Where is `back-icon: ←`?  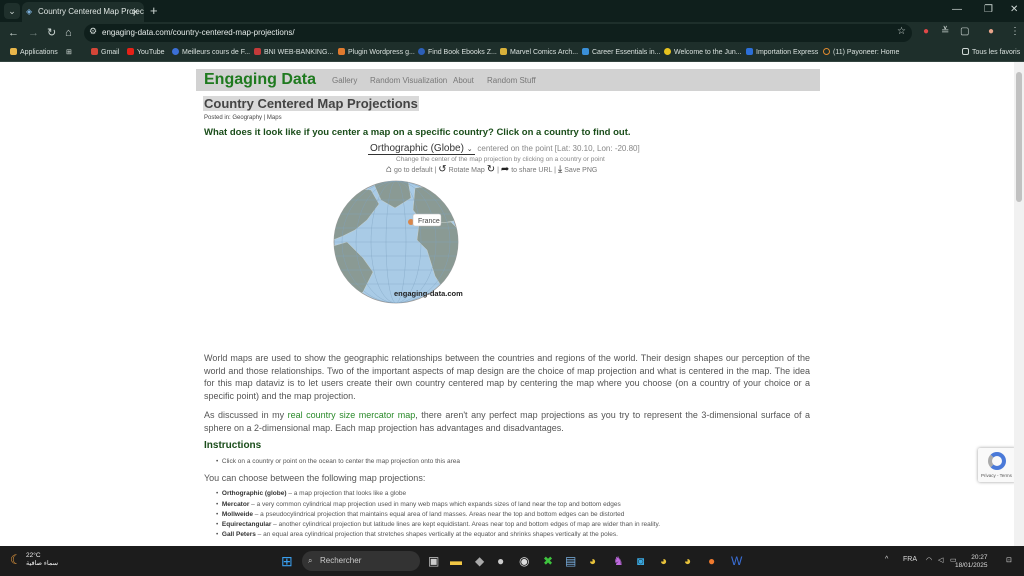 back-icon: ← is located at coordinates (13, 33).